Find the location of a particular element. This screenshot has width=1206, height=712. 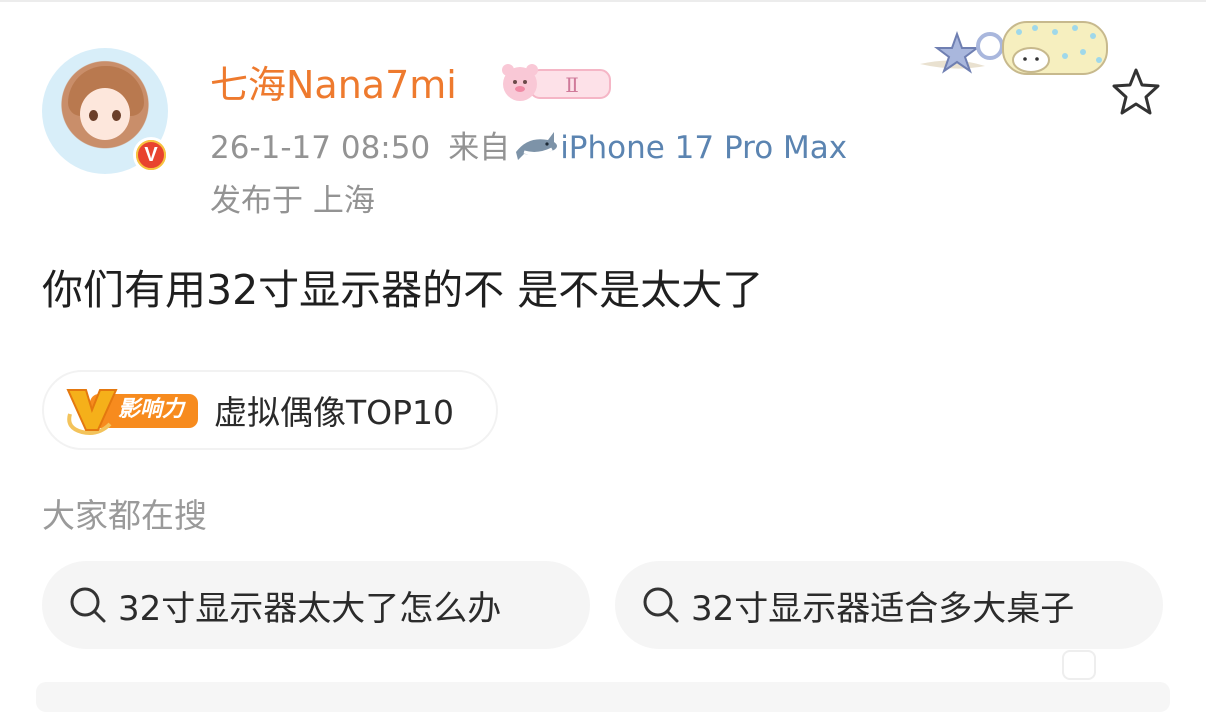

influence-badge: 影响力 is located at coordinates (132, 410).